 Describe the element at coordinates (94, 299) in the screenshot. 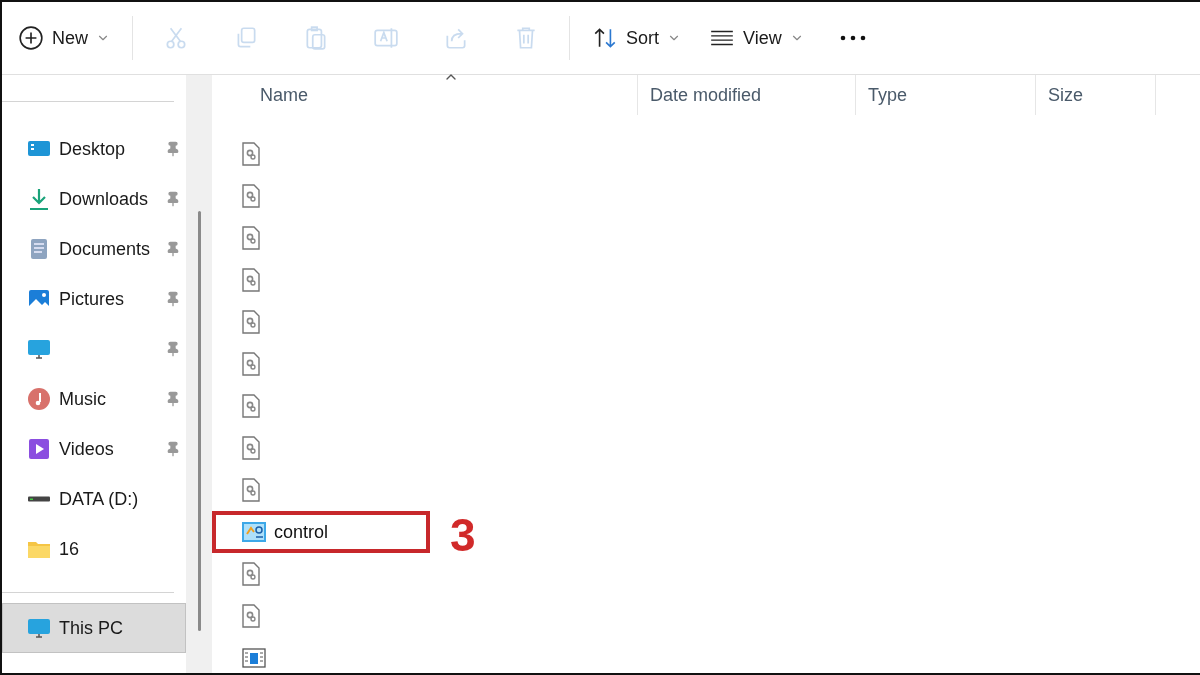

I see `sidebar-item: Pictures` at that location.